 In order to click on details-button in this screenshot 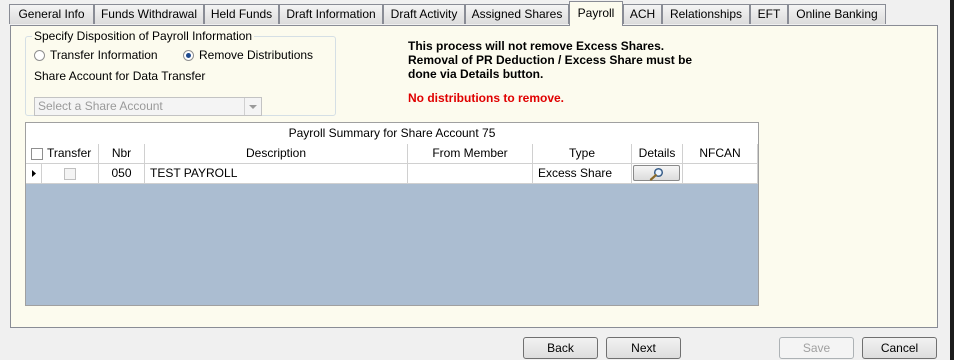, I will do `click(656, 173)`.